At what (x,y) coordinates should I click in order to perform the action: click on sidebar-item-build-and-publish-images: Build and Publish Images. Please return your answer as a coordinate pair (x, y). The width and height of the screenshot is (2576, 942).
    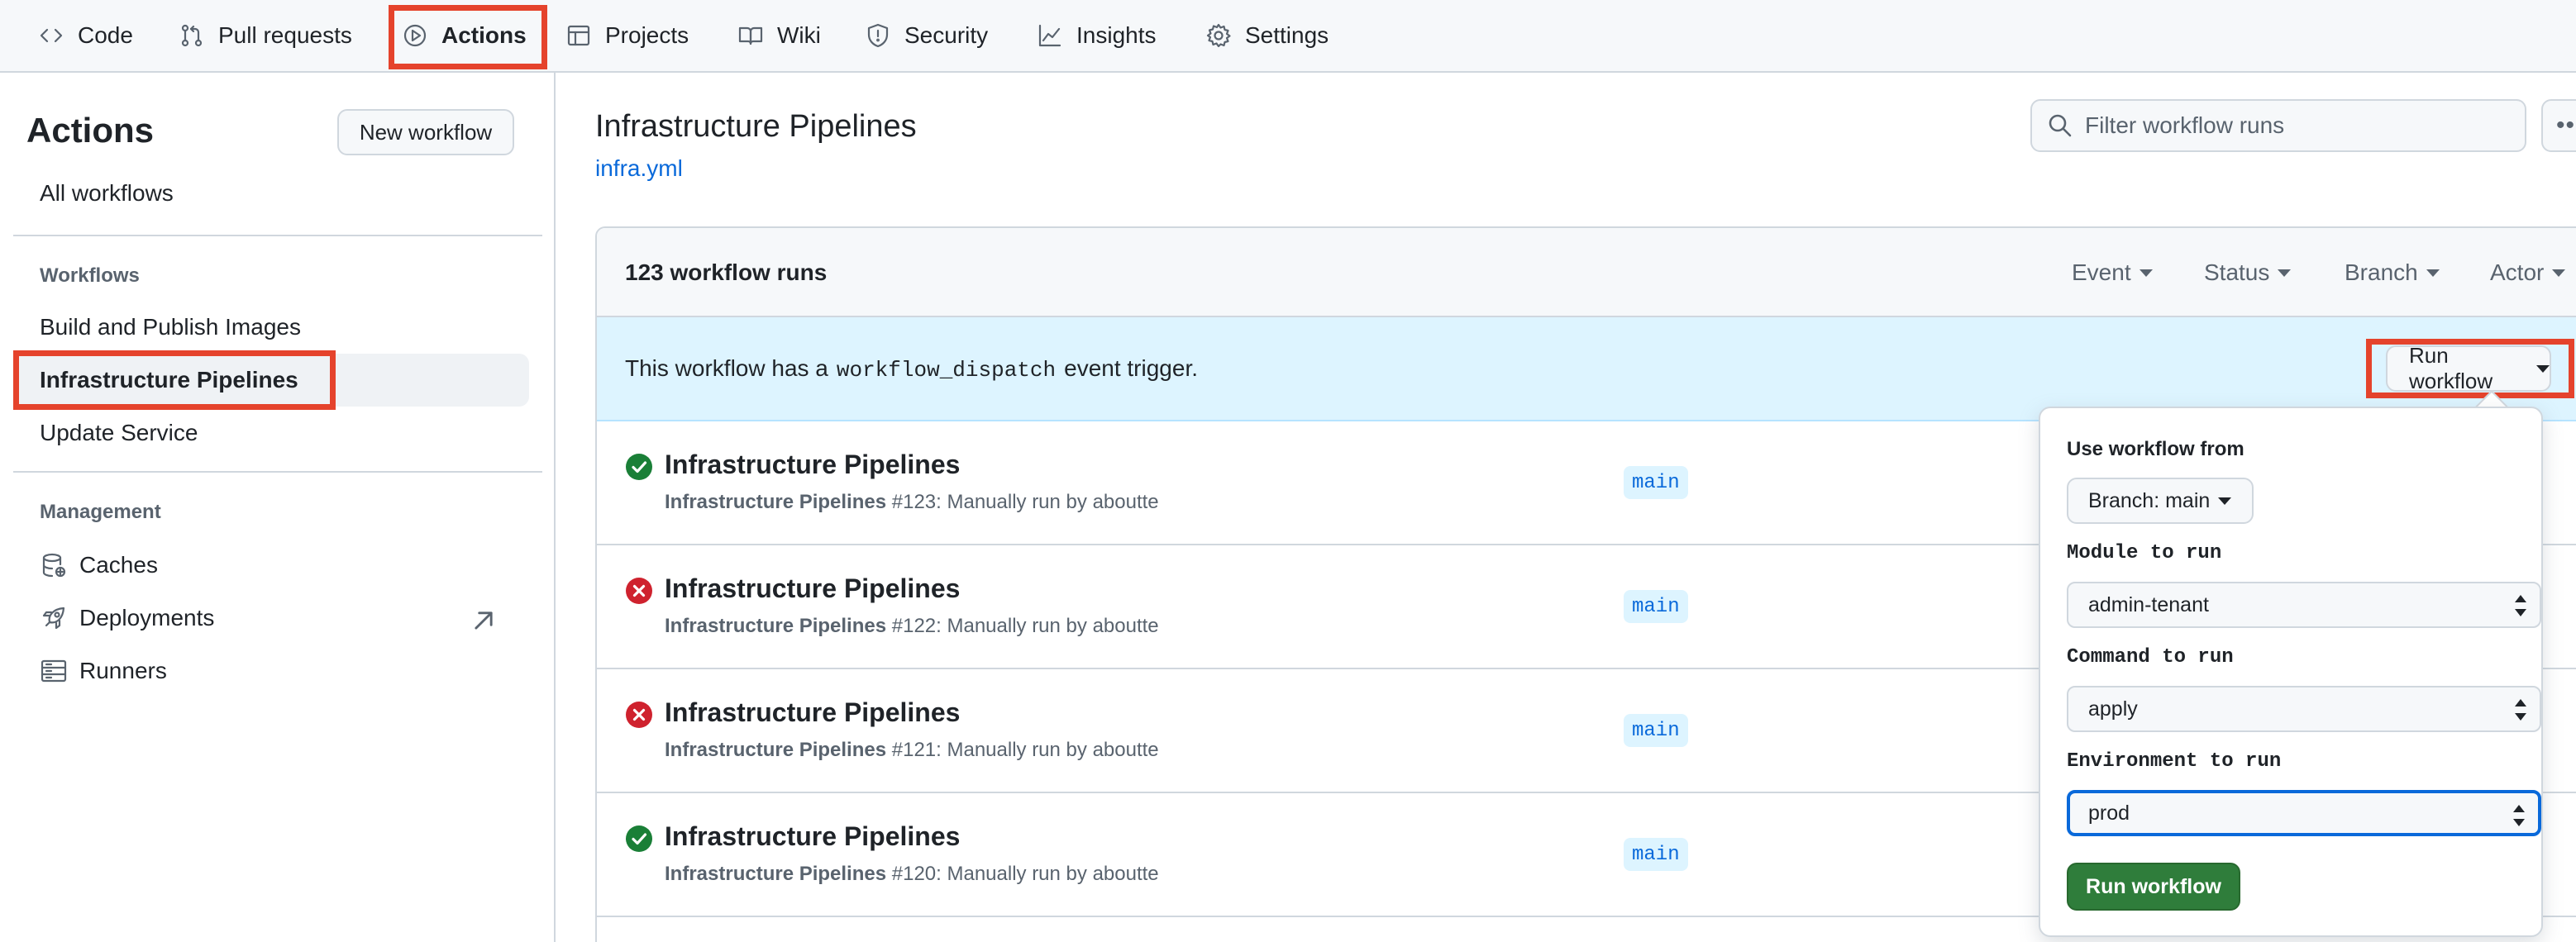
    Looking at the image, I should click on (271, 327).